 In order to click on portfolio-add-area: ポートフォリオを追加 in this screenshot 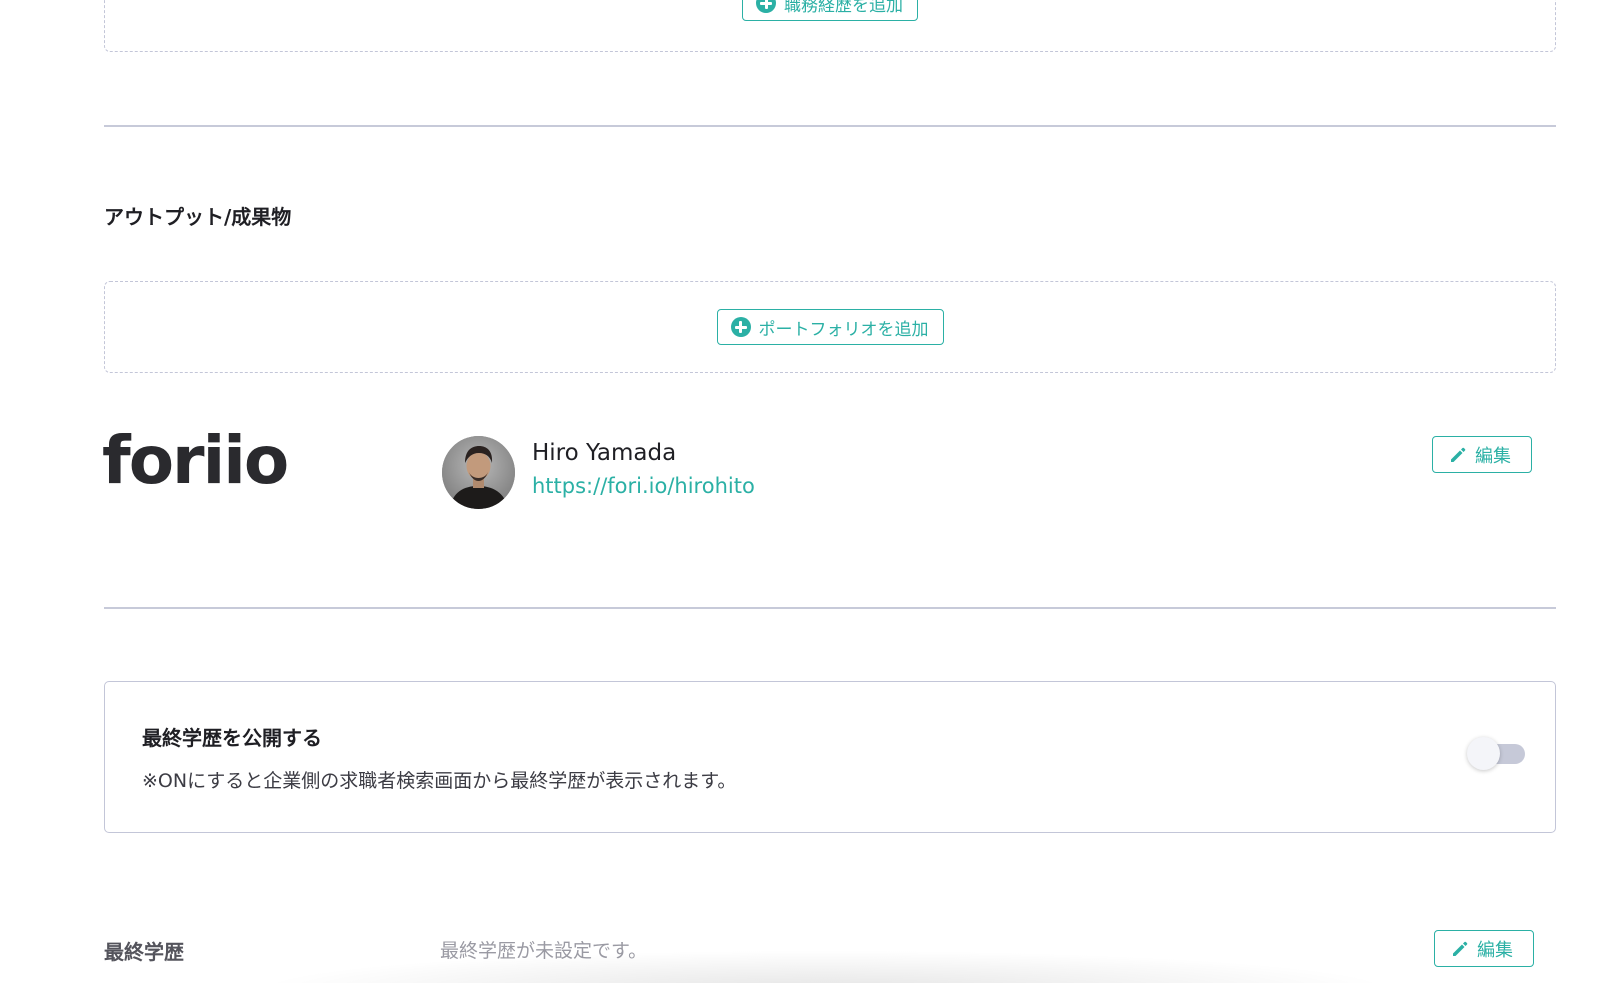, I will do `click(830, 327)`.